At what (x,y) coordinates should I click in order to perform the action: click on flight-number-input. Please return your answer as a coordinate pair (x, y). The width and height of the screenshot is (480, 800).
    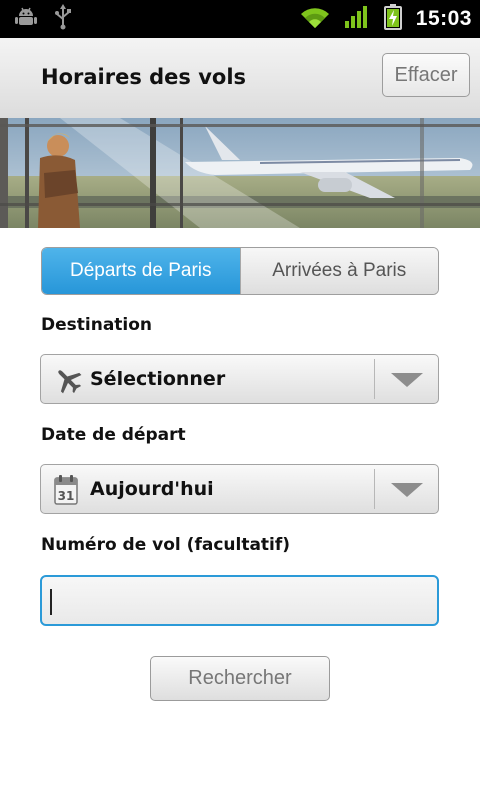
    Looking at the image, I should click on (239, 600).